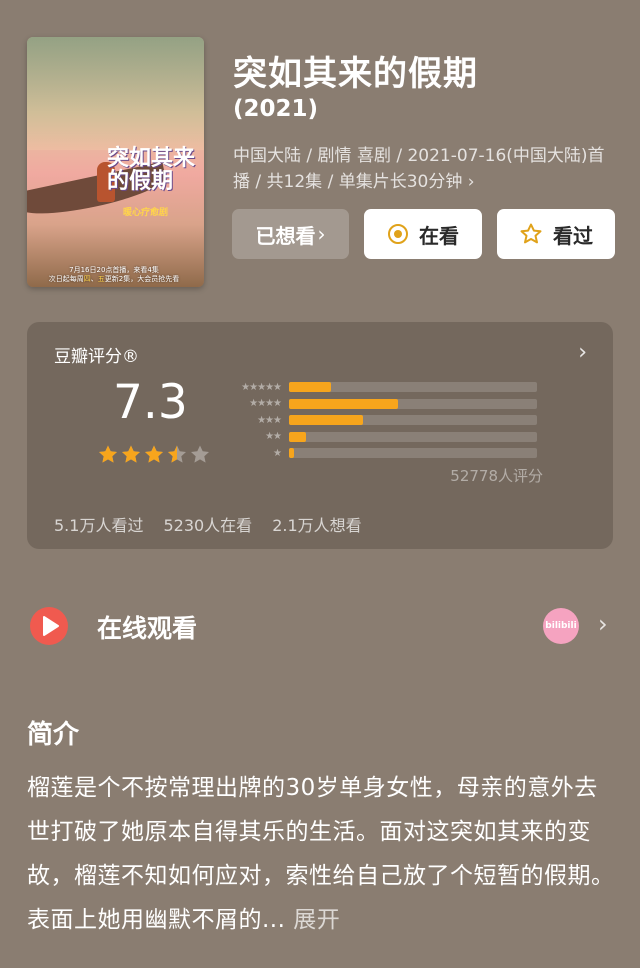 The height and width of the screenshot is (968, 640). Describe the element at coordinates (147, 628) in the screenshot. I see `watch-online-label: 在线观看` at that location.